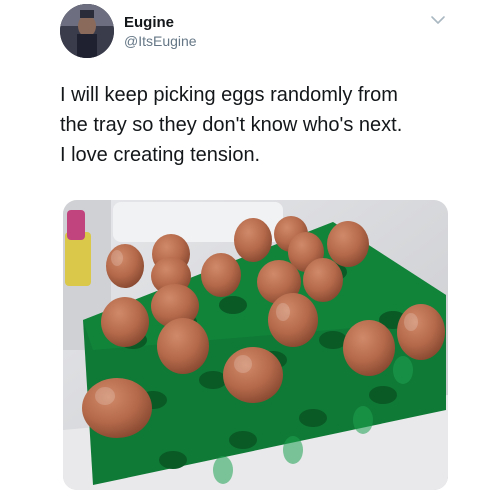 Image resolution: width=500 pixels, height=500 pixels. I want to click on tweet-text-line: I love creating tension., so click(160, 155).